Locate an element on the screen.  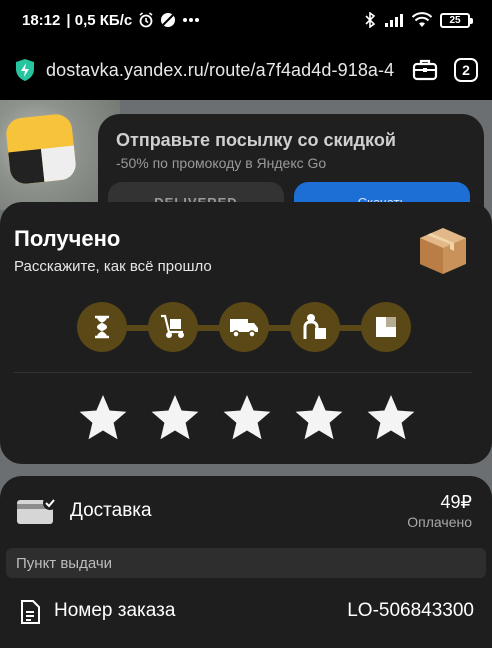
wallet-check-icon is located at coordinates (36, 511).